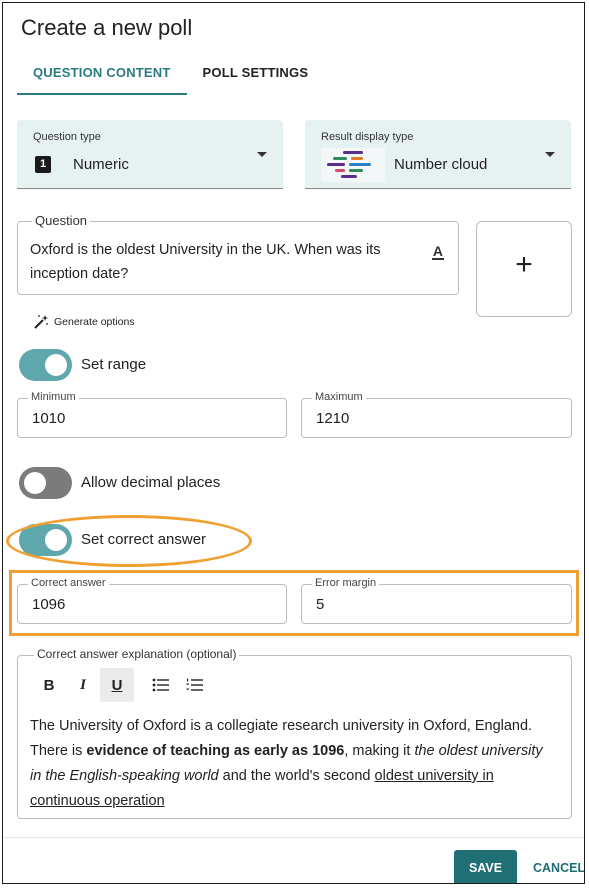 This screenshot has width=589, height=888. What do you see at coordinates (107, 27) in the screenshot?
I see `dialog-title: Create a new poll` at bounding box center [107, 27].